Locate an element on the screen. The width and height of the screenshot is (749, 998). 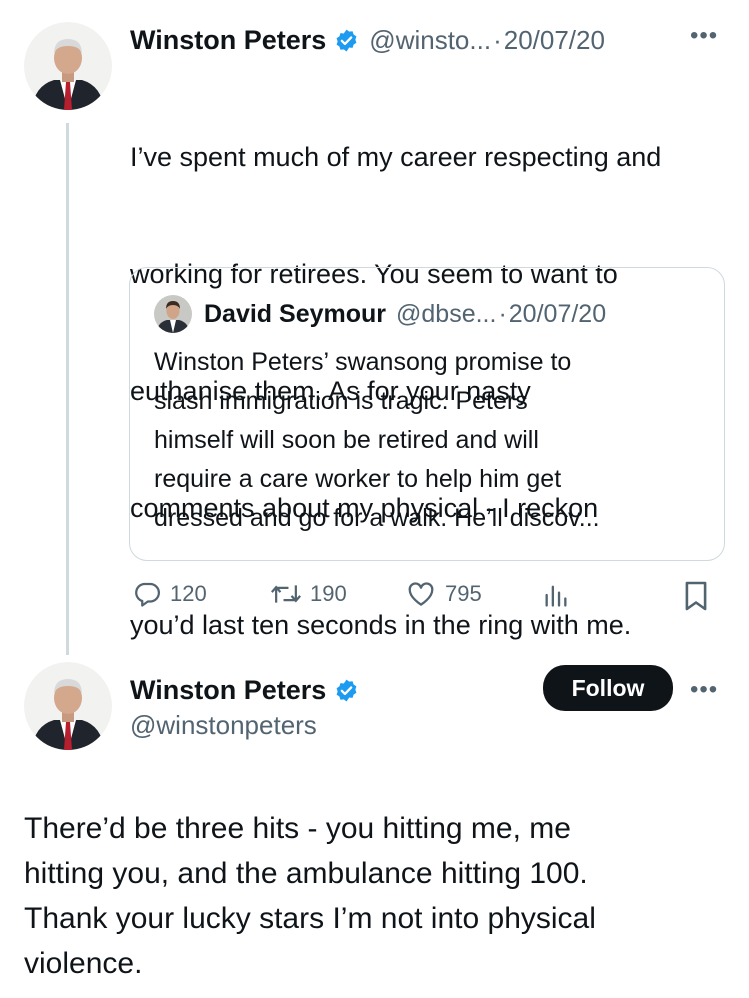
quote-date: 20/07/20 is located at coordinates (557, 314).